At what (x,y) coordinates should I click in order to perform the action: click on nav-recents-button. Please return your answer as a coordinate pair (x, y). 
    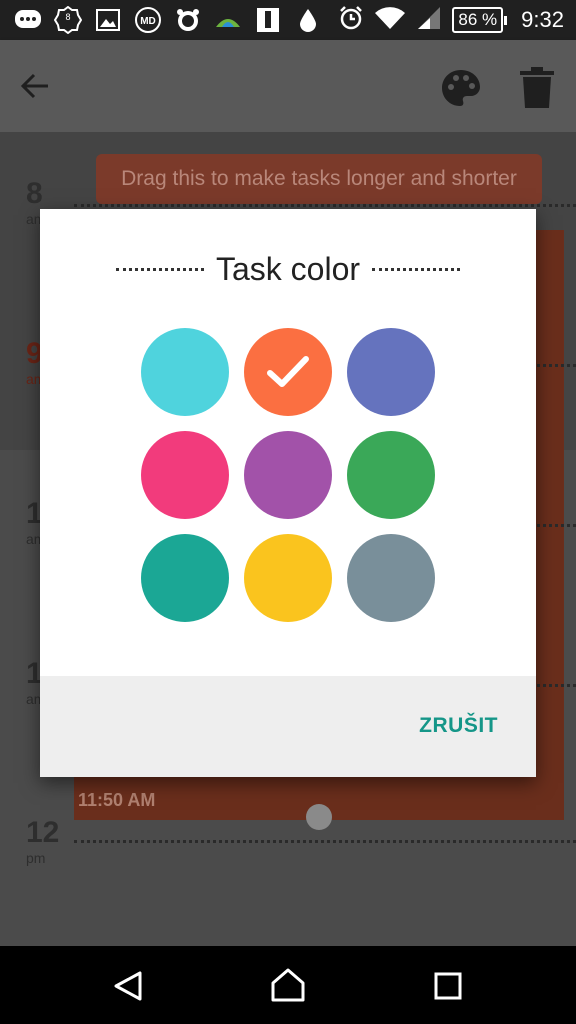
    Looking at the image, I should click on (448, 986).